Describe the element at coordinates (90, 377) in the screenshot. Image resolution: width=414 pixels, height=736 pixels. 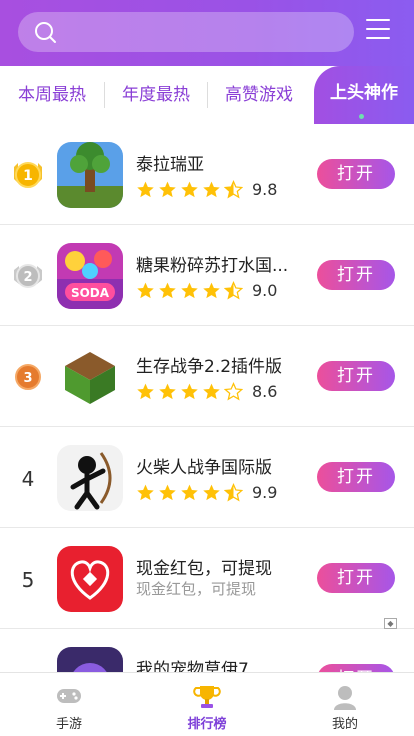
I see `survivalcraft-icon` at that location.